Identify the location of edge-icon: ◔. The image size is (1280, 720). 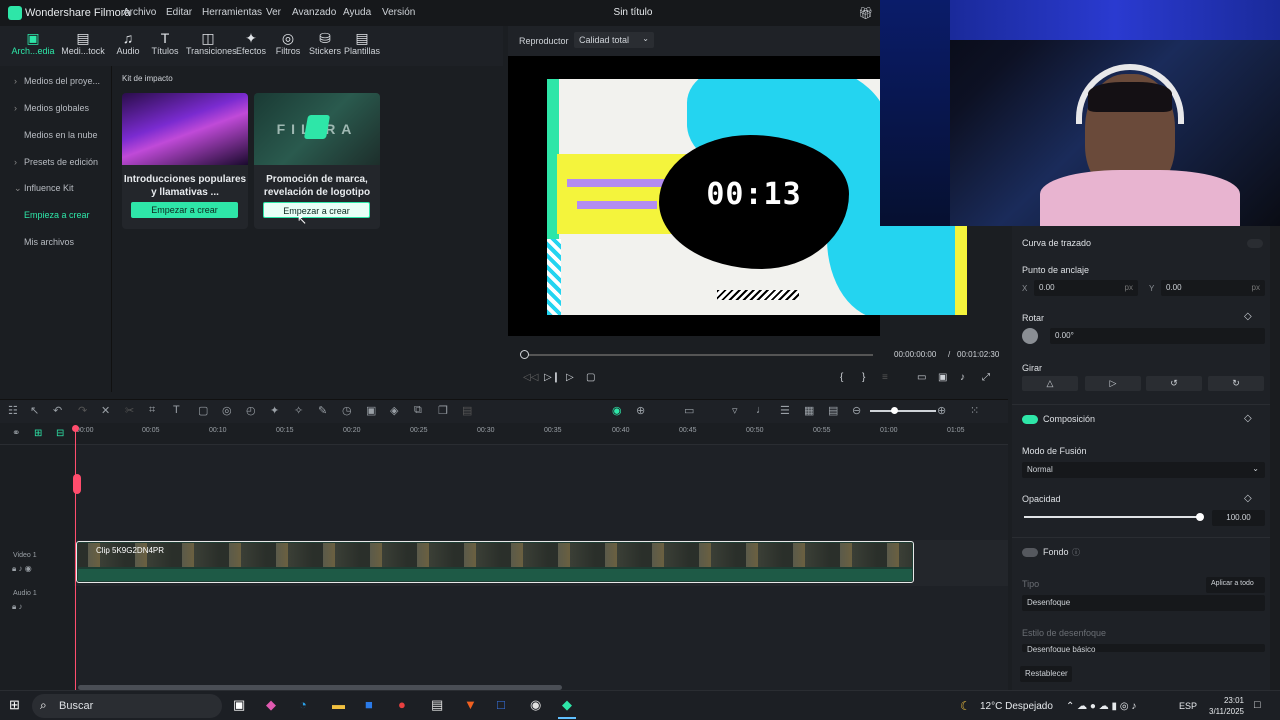
(303, 704).